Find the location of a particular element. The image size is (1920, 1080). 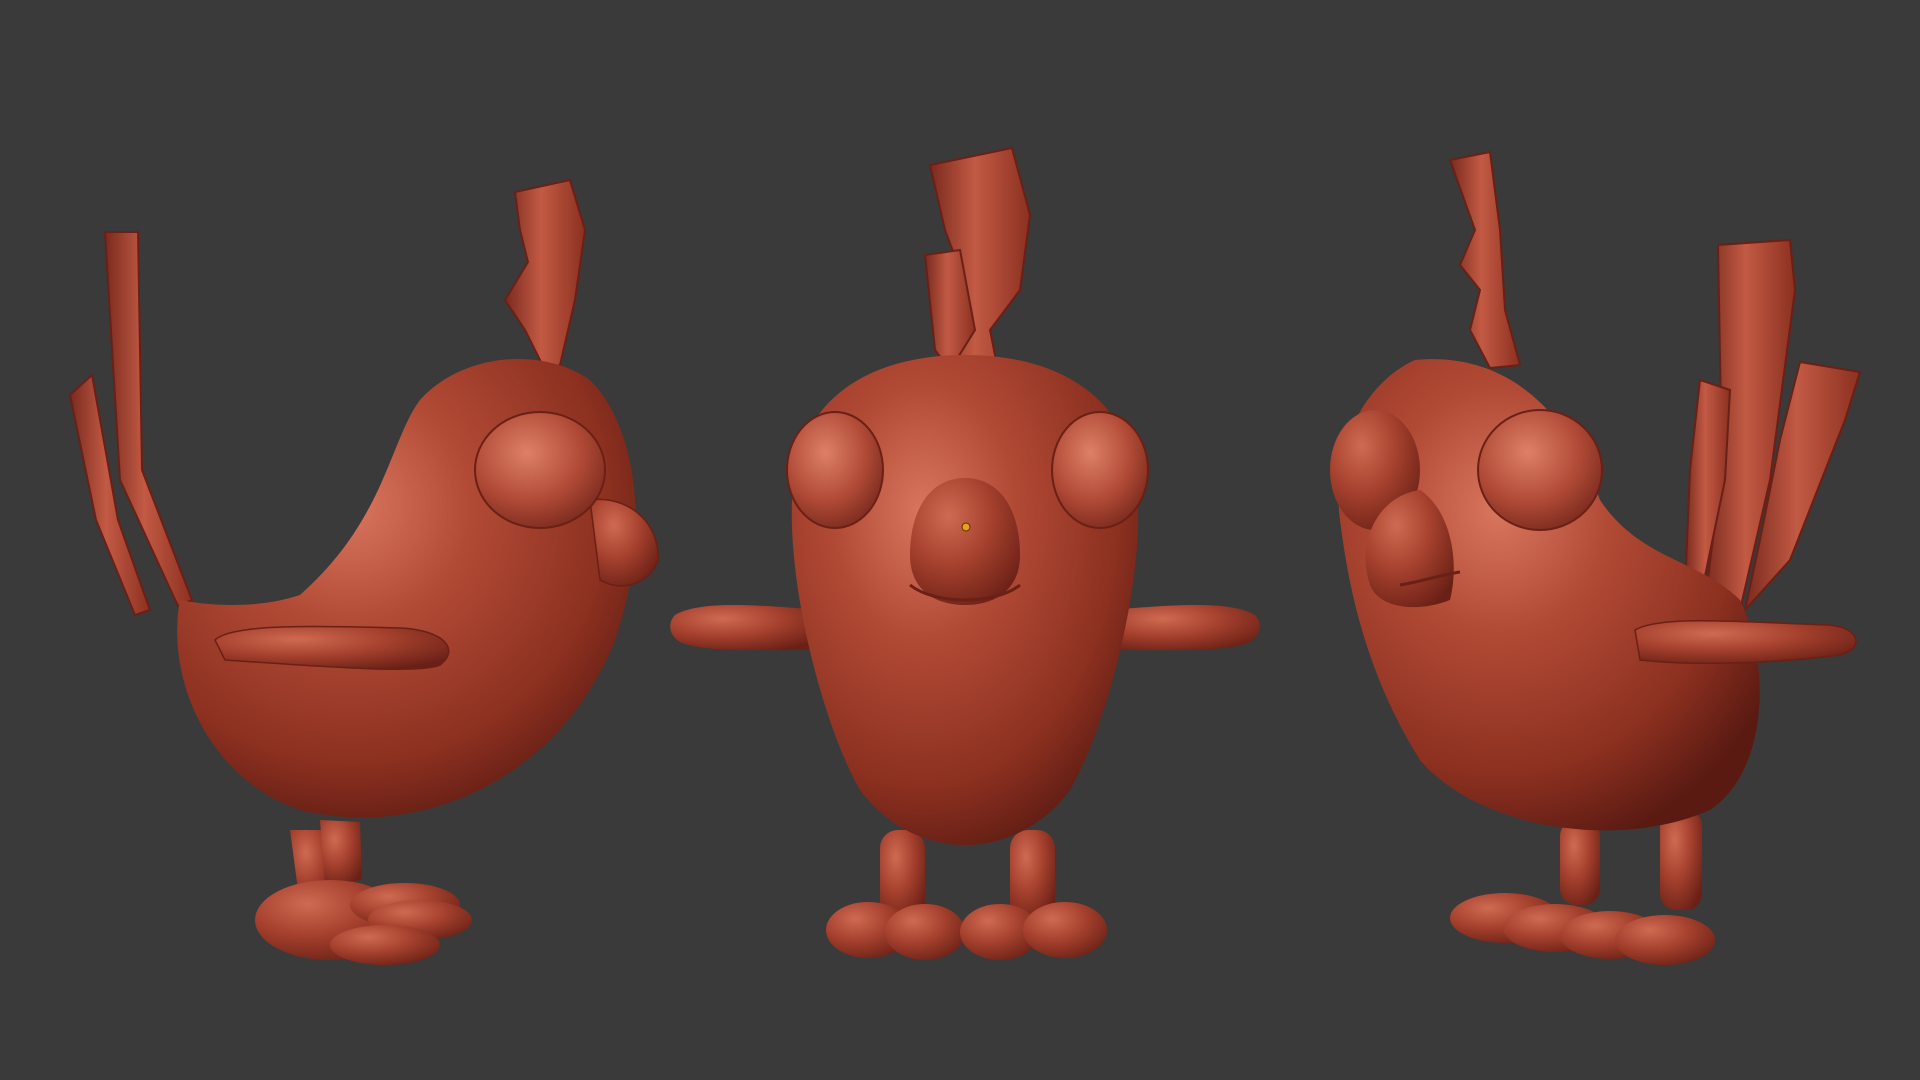

eye-left is located at coordinates (835, 470).